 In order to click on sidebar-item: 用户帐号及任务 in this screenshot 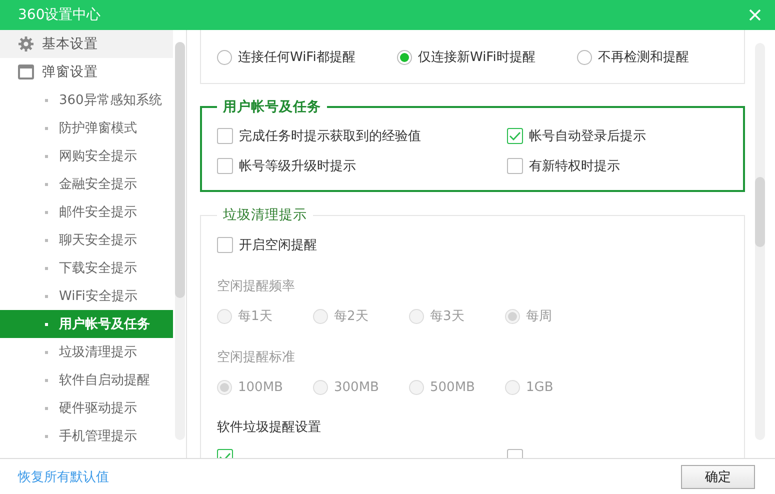, I will do `click(86, 324)`.